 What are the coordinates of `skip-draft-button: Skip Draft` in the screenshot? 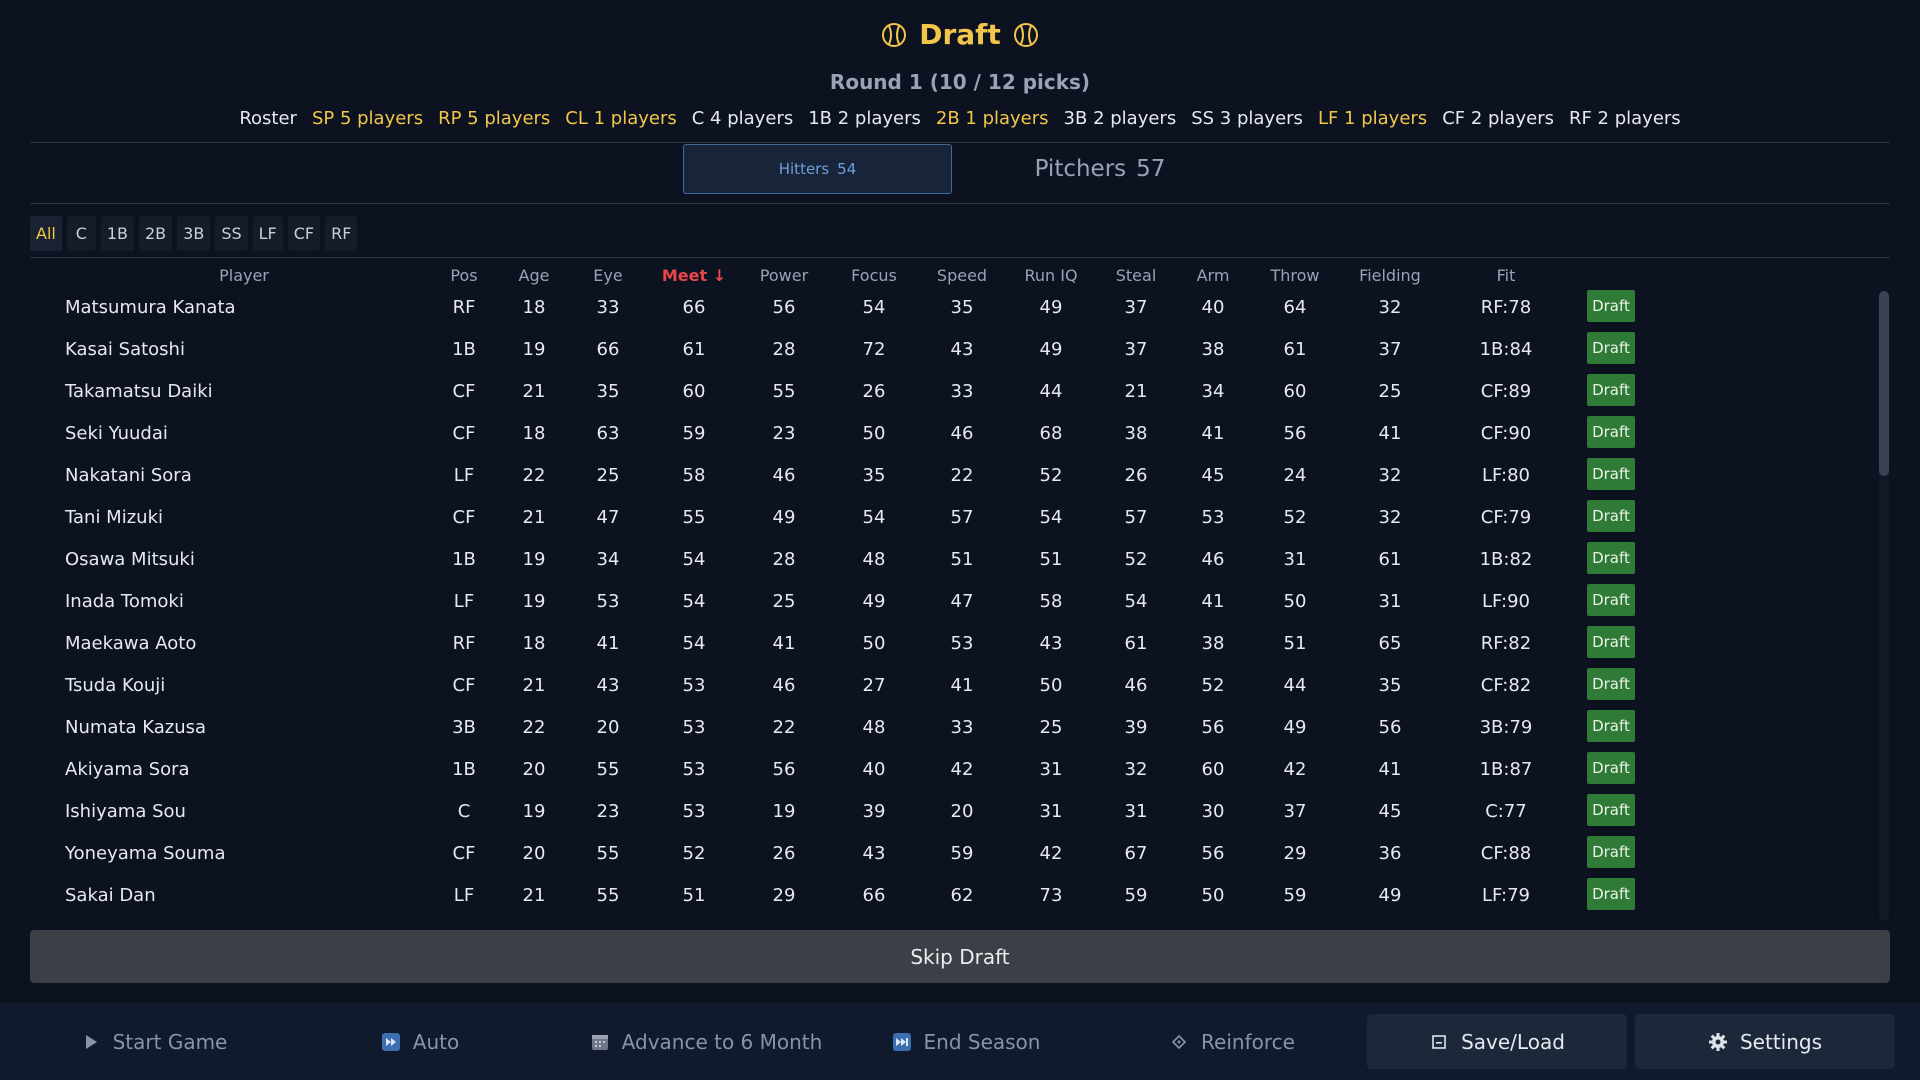 It's located at (960, 956).